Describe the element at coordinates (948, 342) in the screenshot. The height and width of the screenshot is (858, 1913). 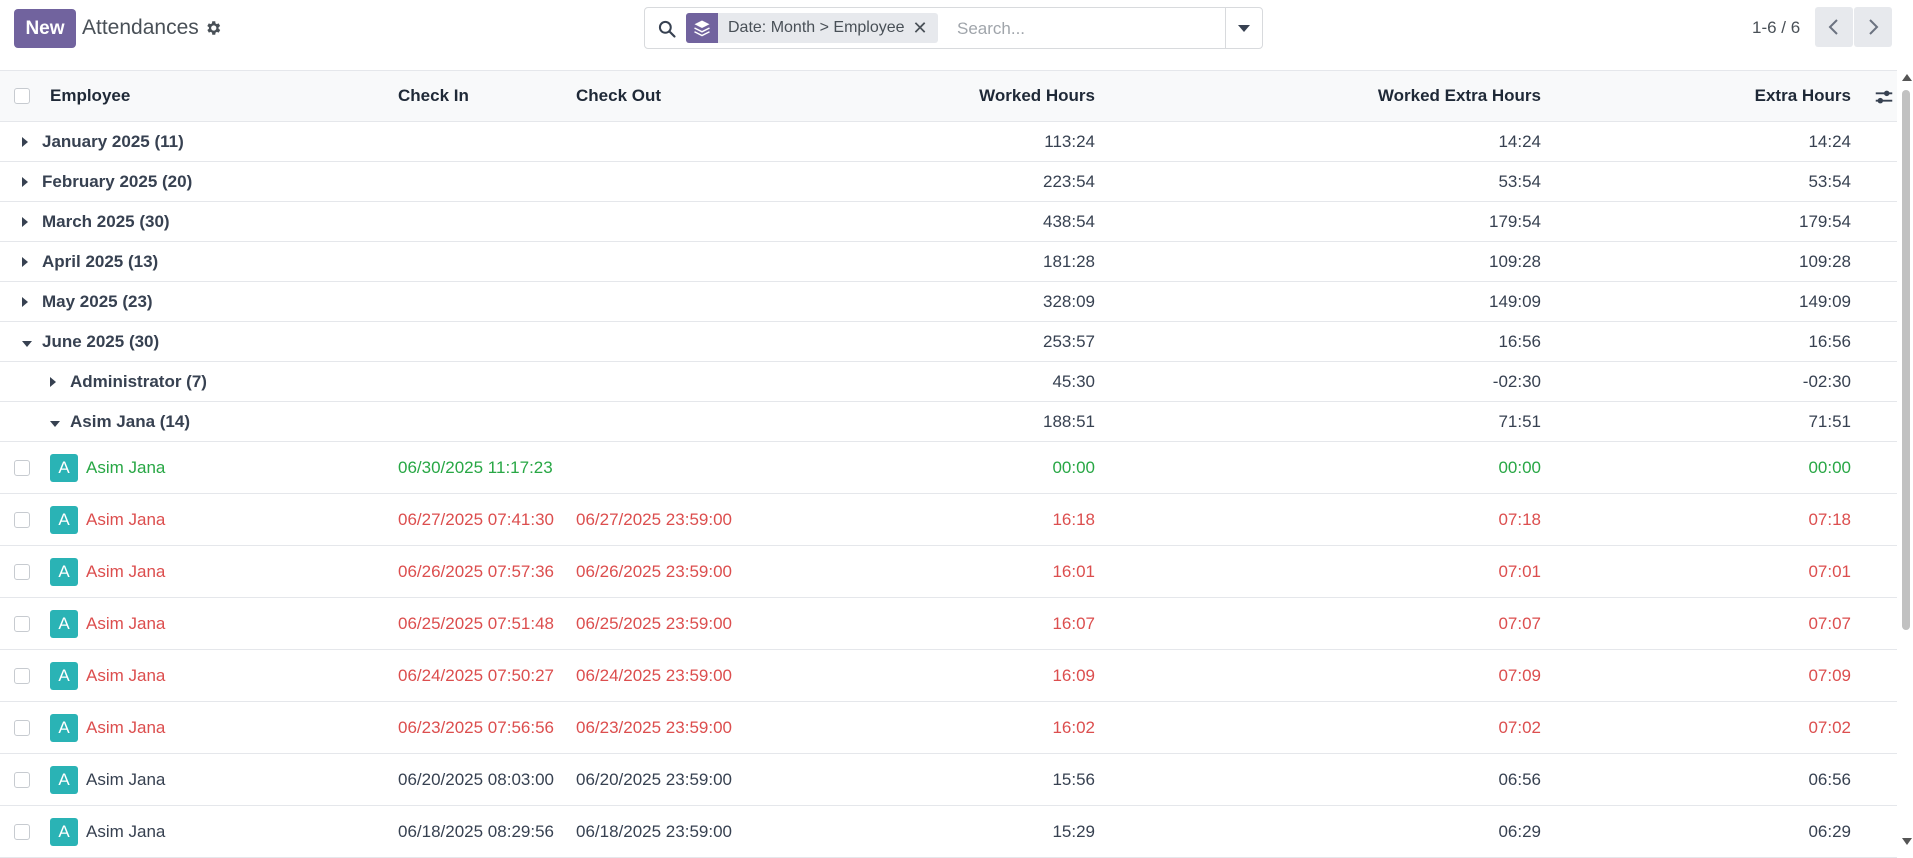
I see `group-row-expanded: June 2025 (30) 253:57 16:56 16:56` at that location.